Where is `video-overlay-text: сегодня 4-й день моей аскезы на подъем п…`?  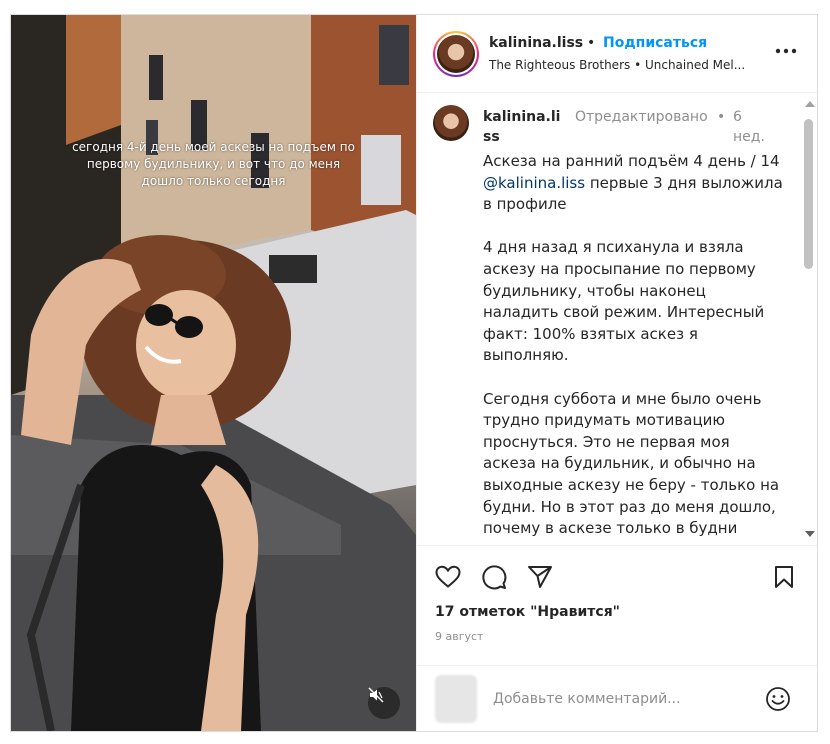 video-overlay-text: сегодня 4-й день моей аскезы на подъем п… is located at coordinates (213, 164).